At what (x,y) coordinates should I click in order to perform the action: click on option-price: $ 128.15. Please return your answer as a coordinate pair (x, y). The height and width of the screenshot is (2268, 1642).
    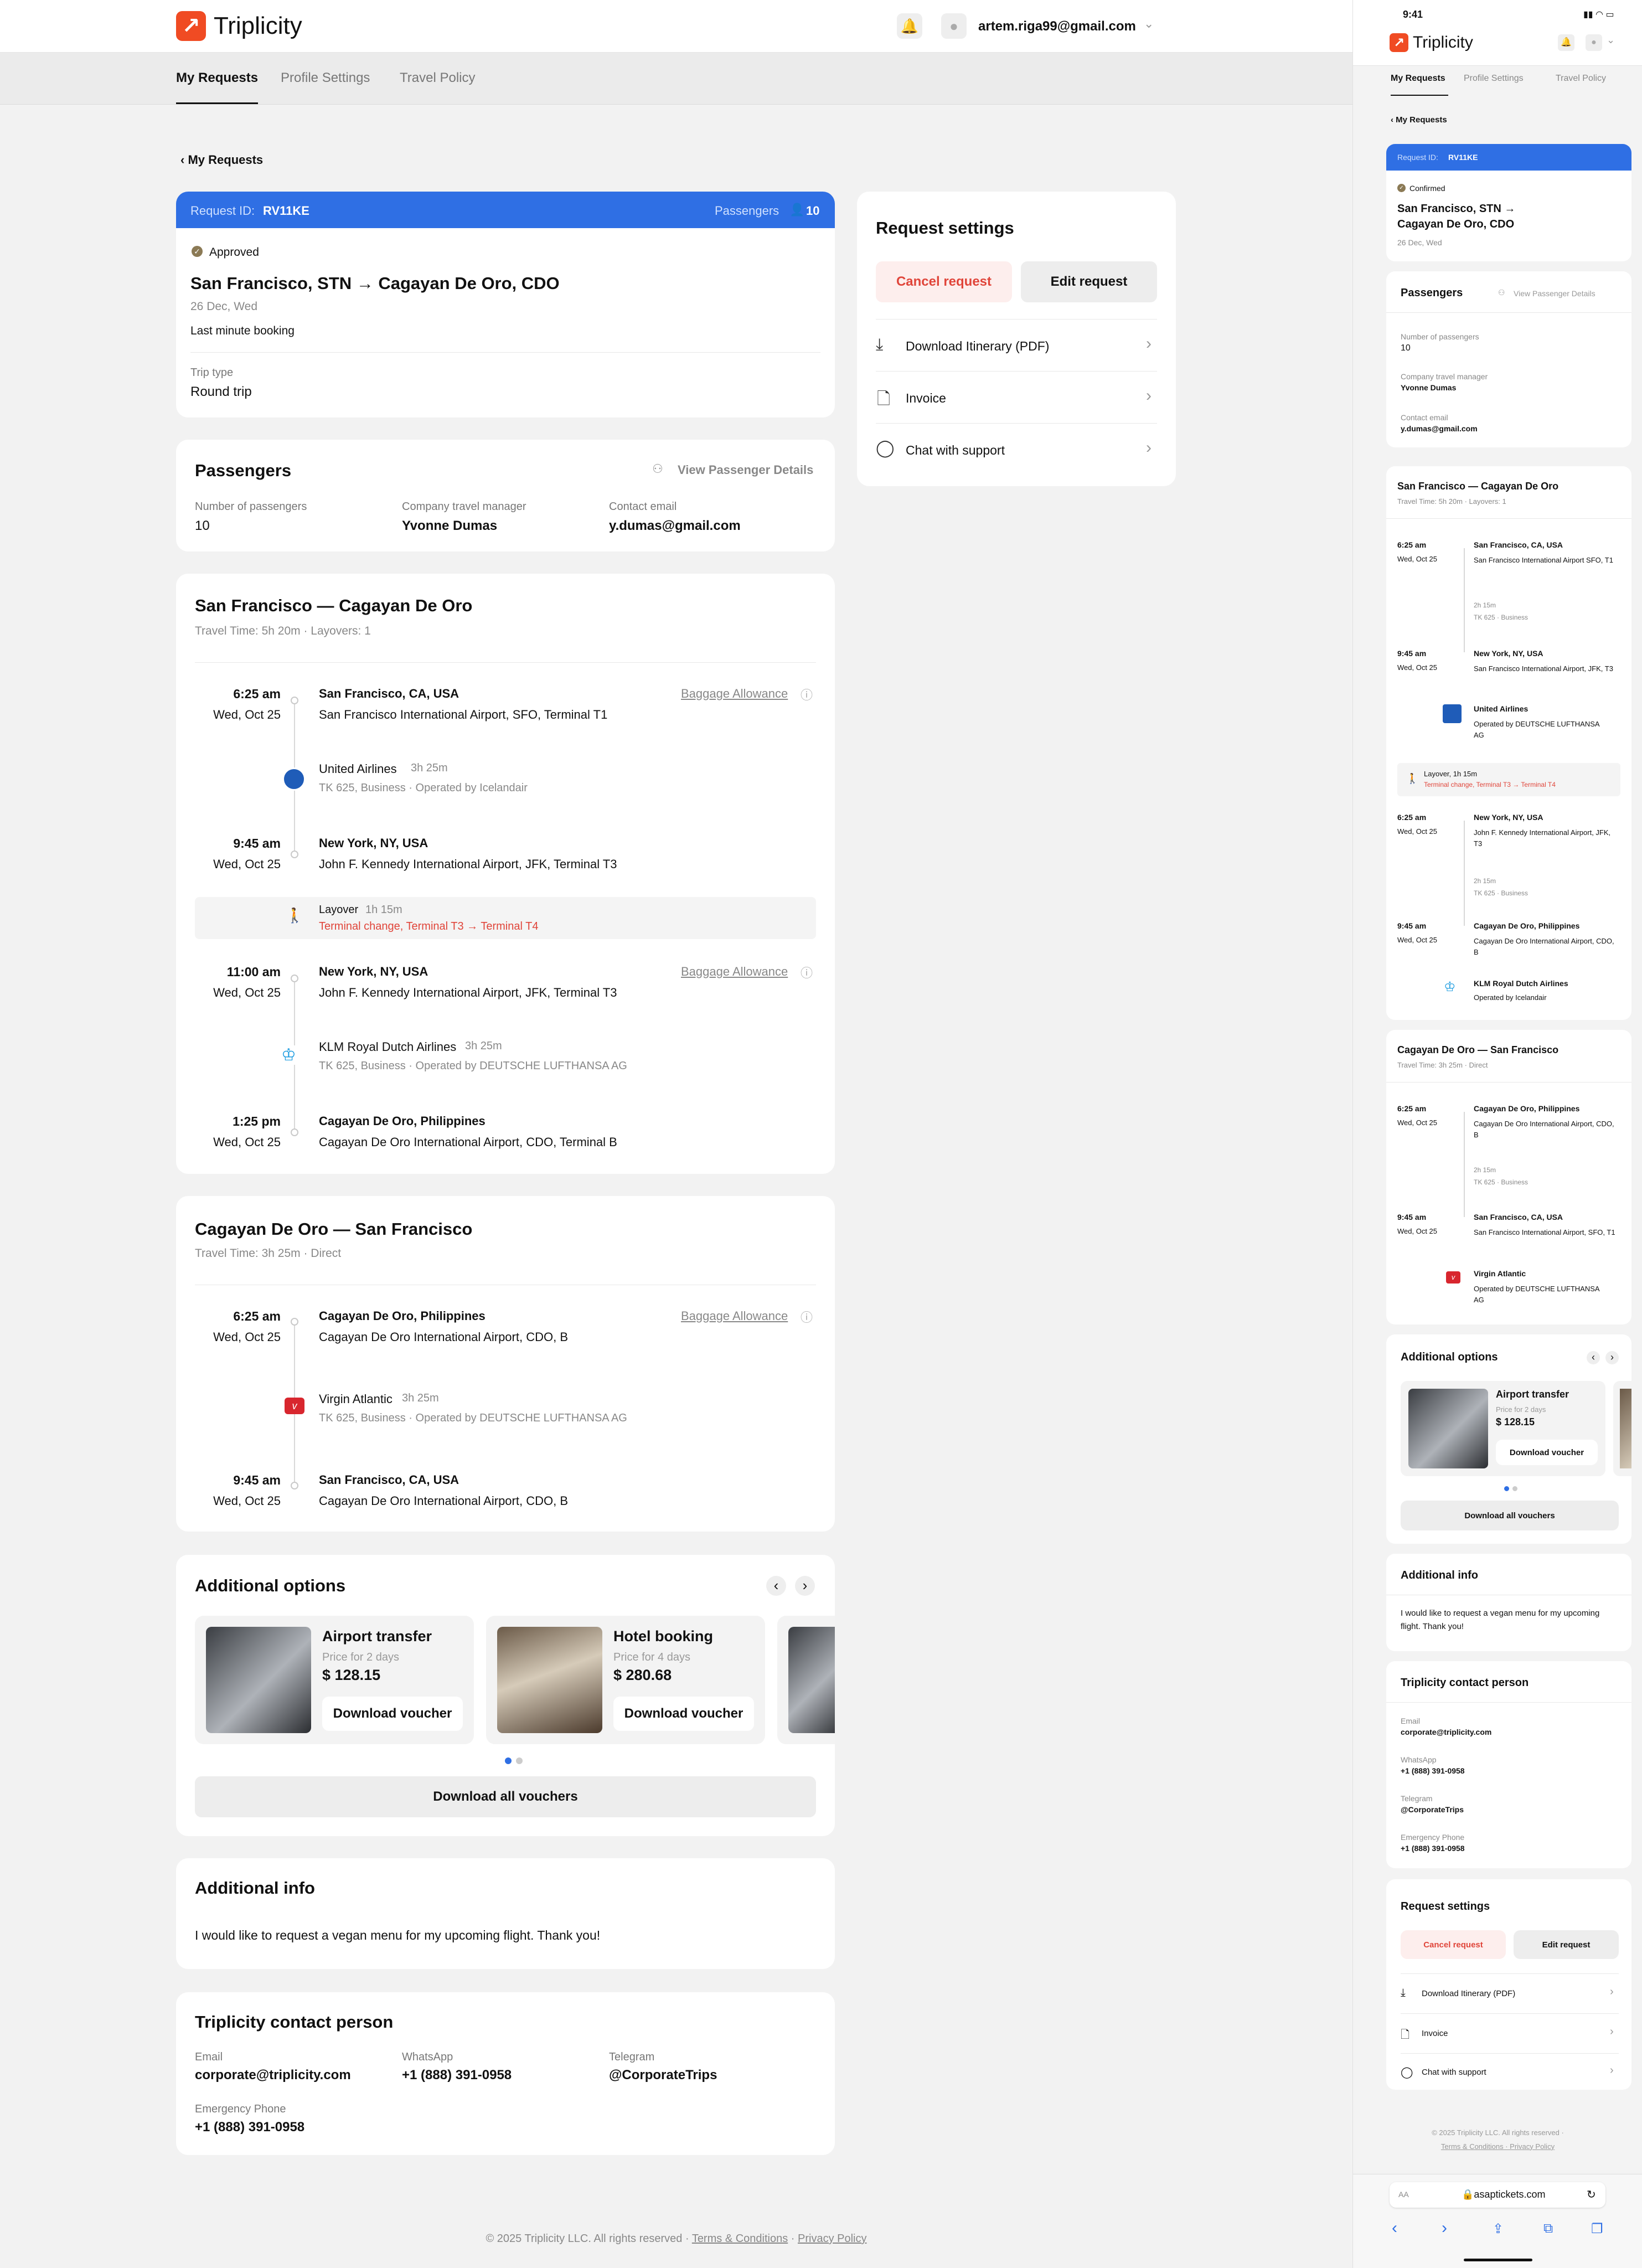
    Looking at the image, I should click on (1515, 1421).